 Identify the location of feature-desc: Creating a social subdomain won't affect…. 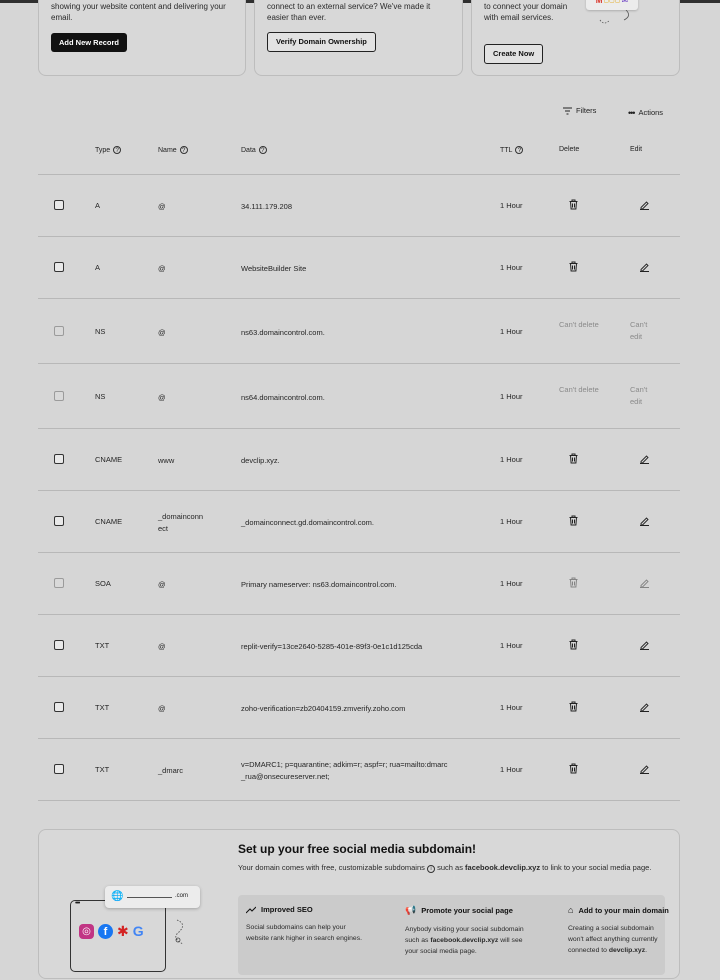
(615, 939).